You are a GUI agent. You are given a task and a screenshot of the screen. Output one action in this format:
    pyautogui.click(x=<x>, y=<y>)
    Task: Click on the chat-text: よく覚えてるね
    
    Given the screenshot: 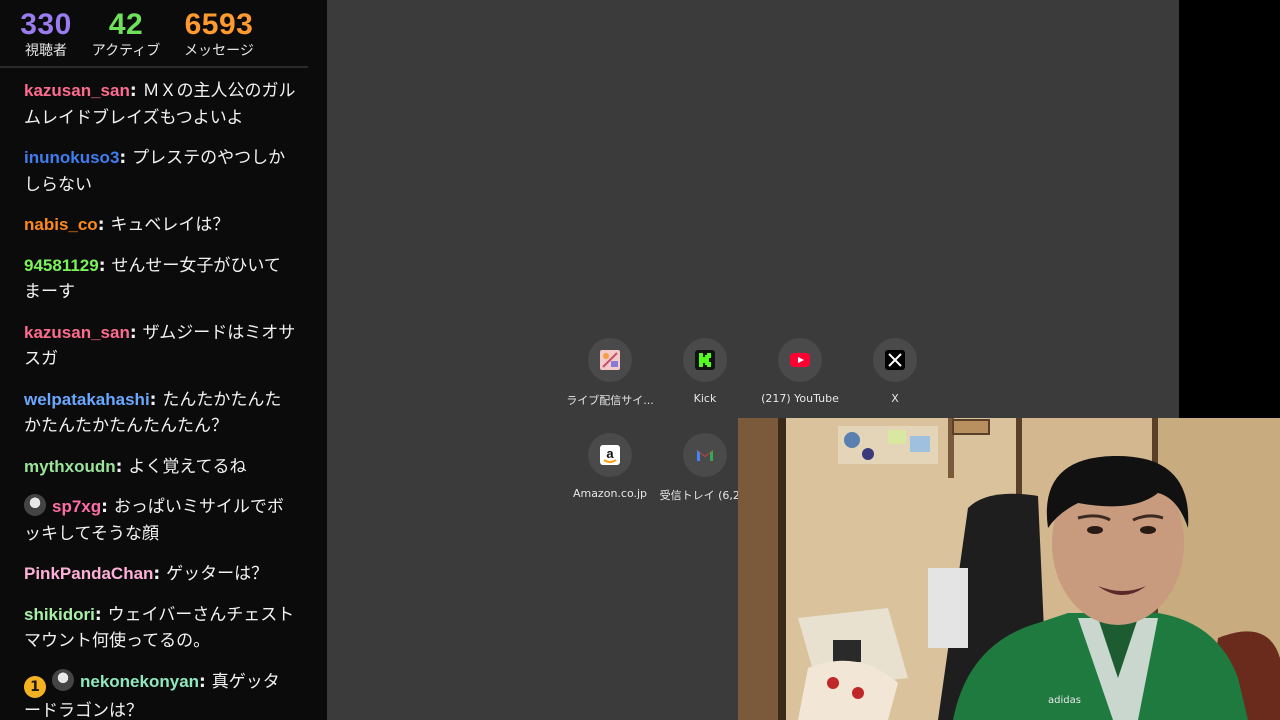 What is the action you would take?
    pyautogui.click(x=187, y=466)
    